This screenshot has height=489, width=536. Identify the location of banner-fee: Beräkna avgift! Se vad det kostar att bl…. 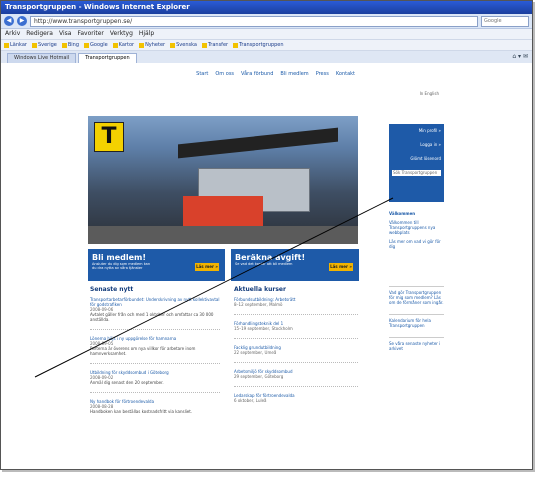
(295, 265).